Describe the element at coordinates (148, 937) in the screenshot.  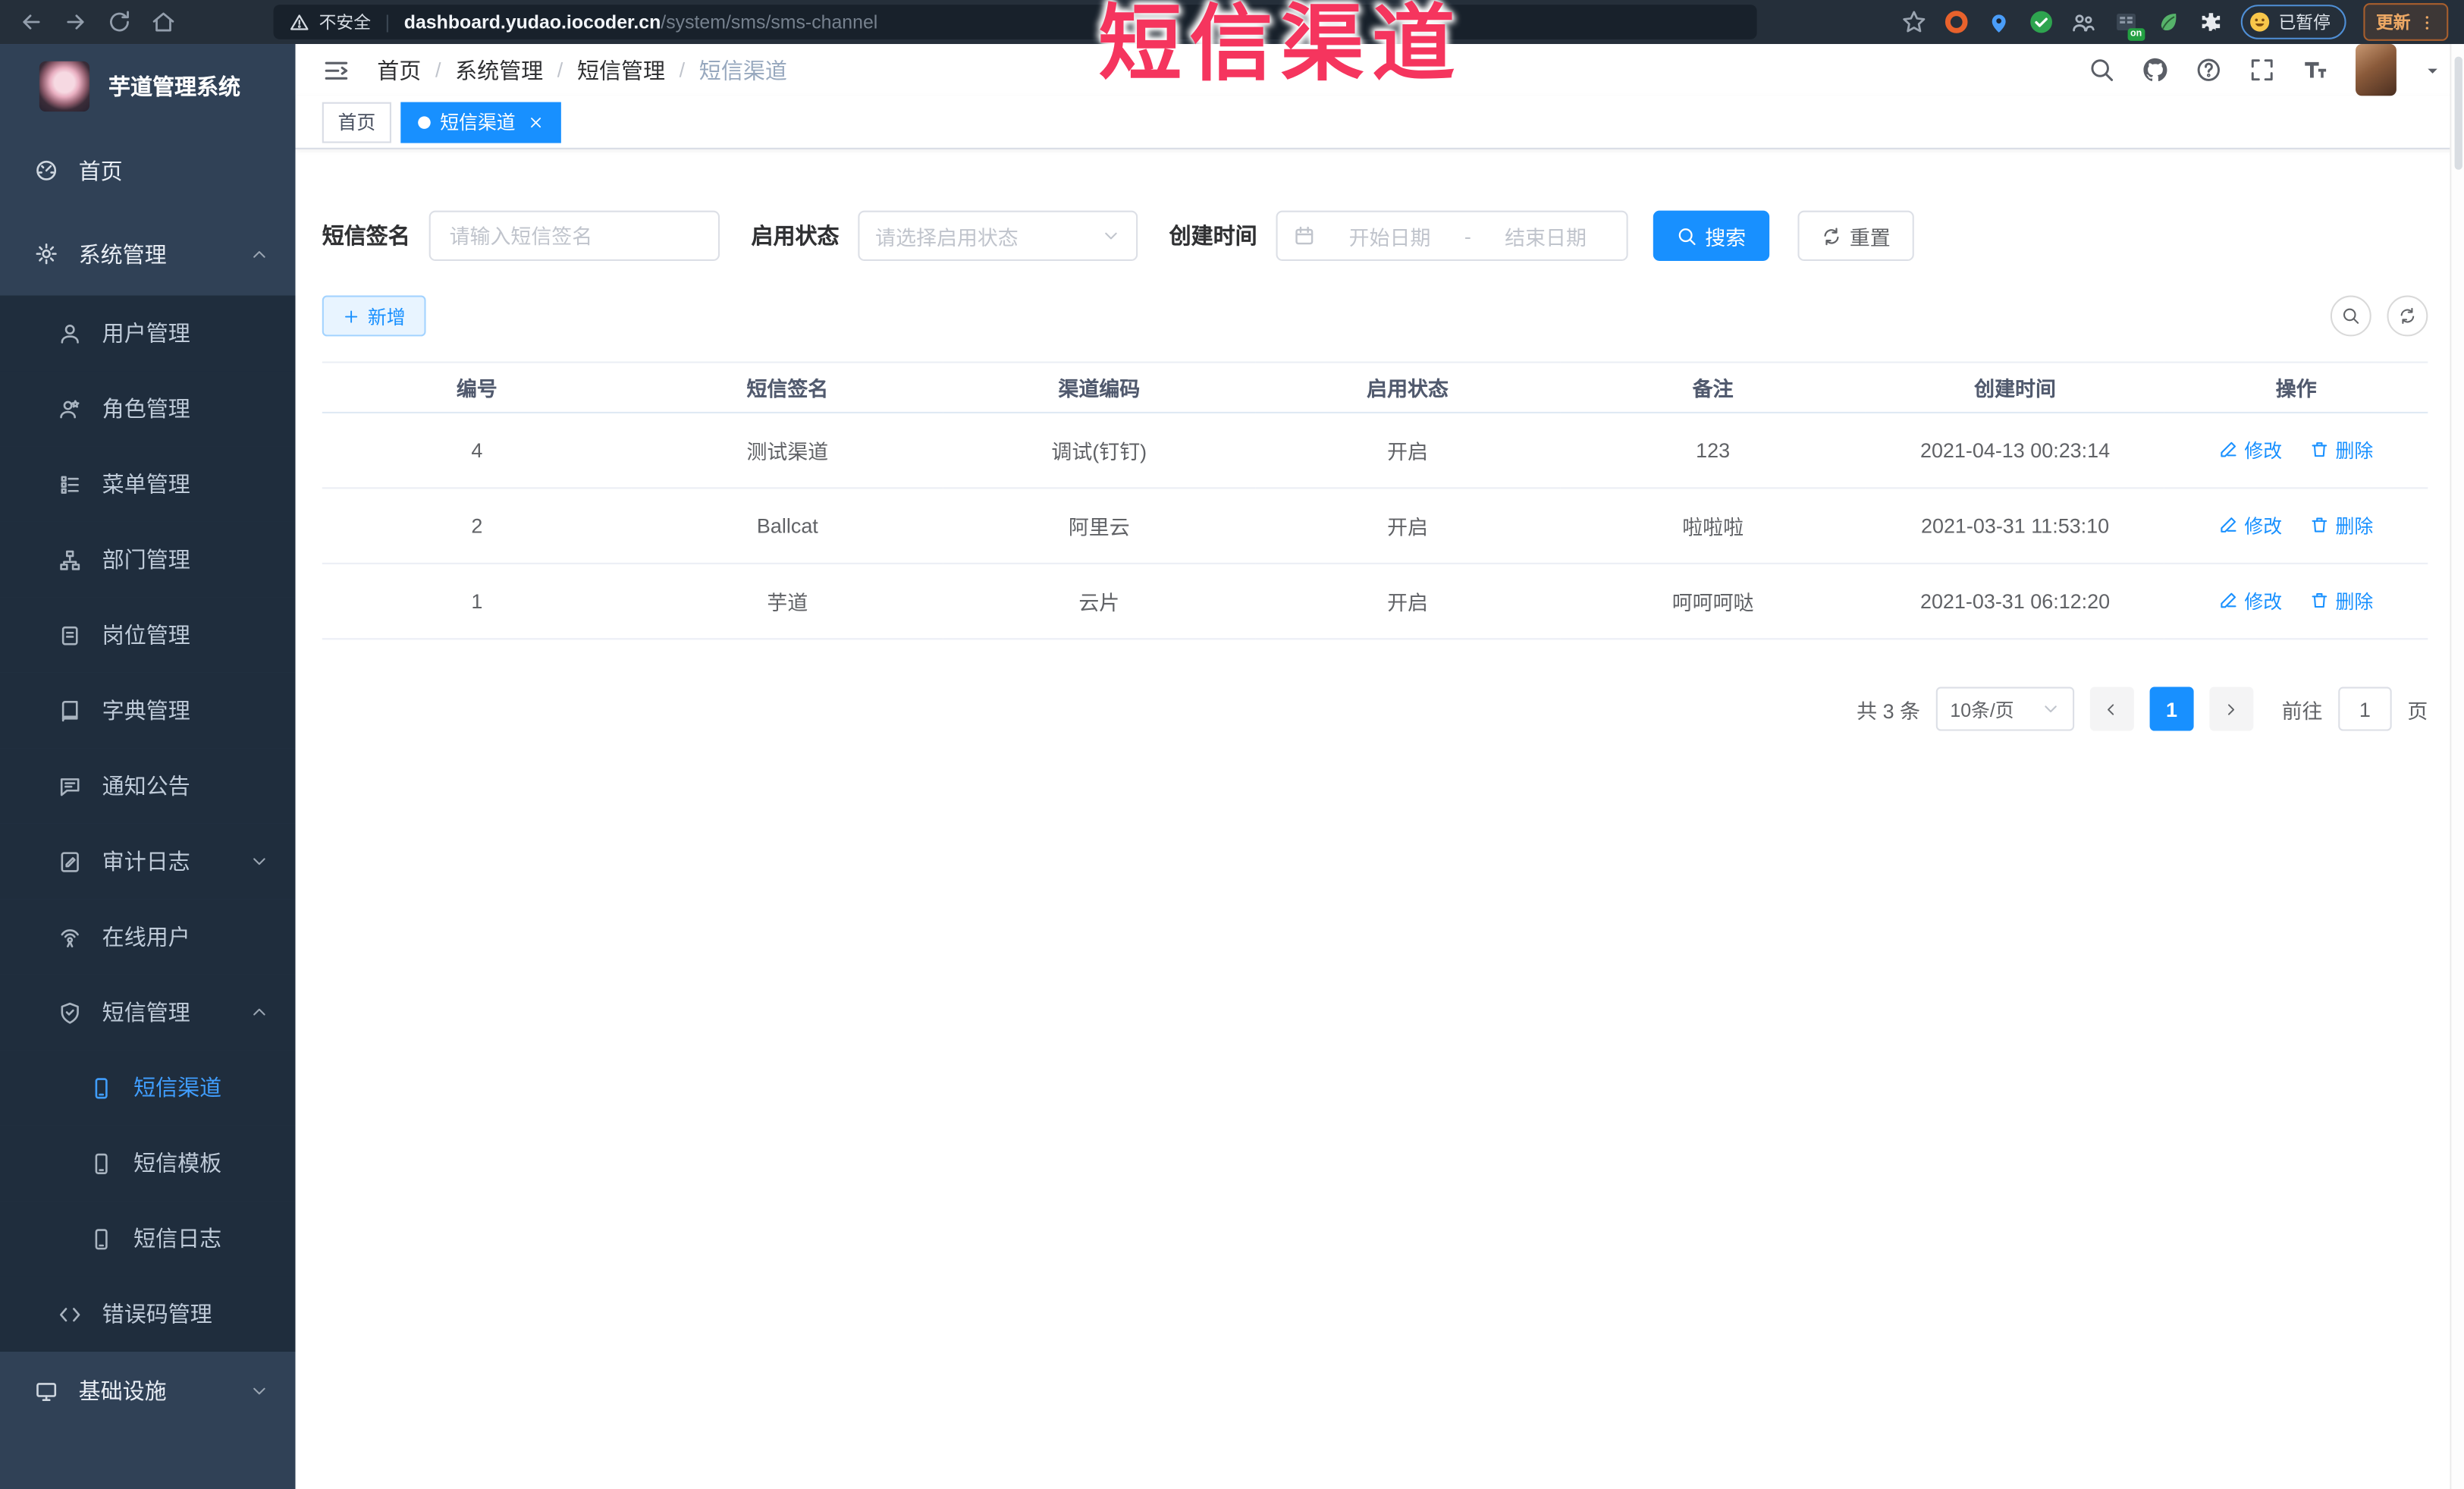
I see `sidebar-item-online-user: 在线用户` at that location.